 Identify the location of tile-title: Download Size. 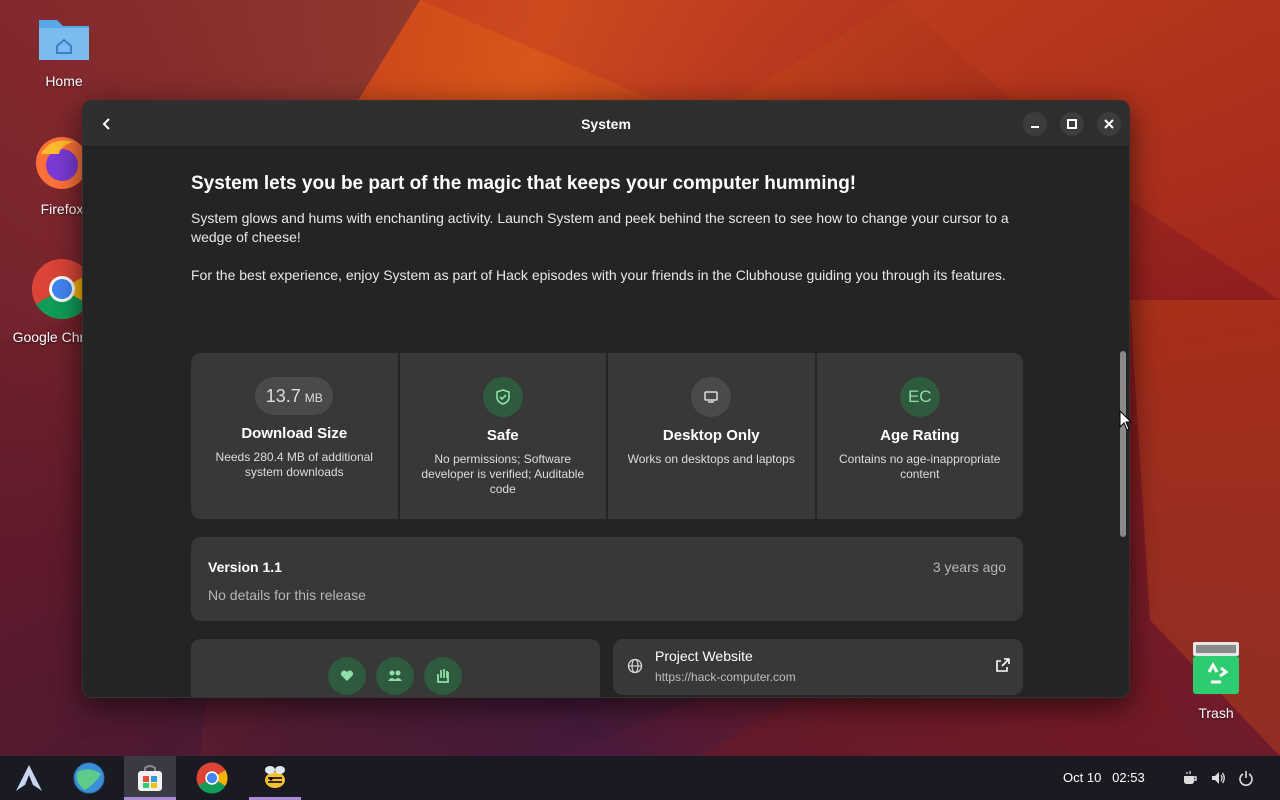
(294, 433).